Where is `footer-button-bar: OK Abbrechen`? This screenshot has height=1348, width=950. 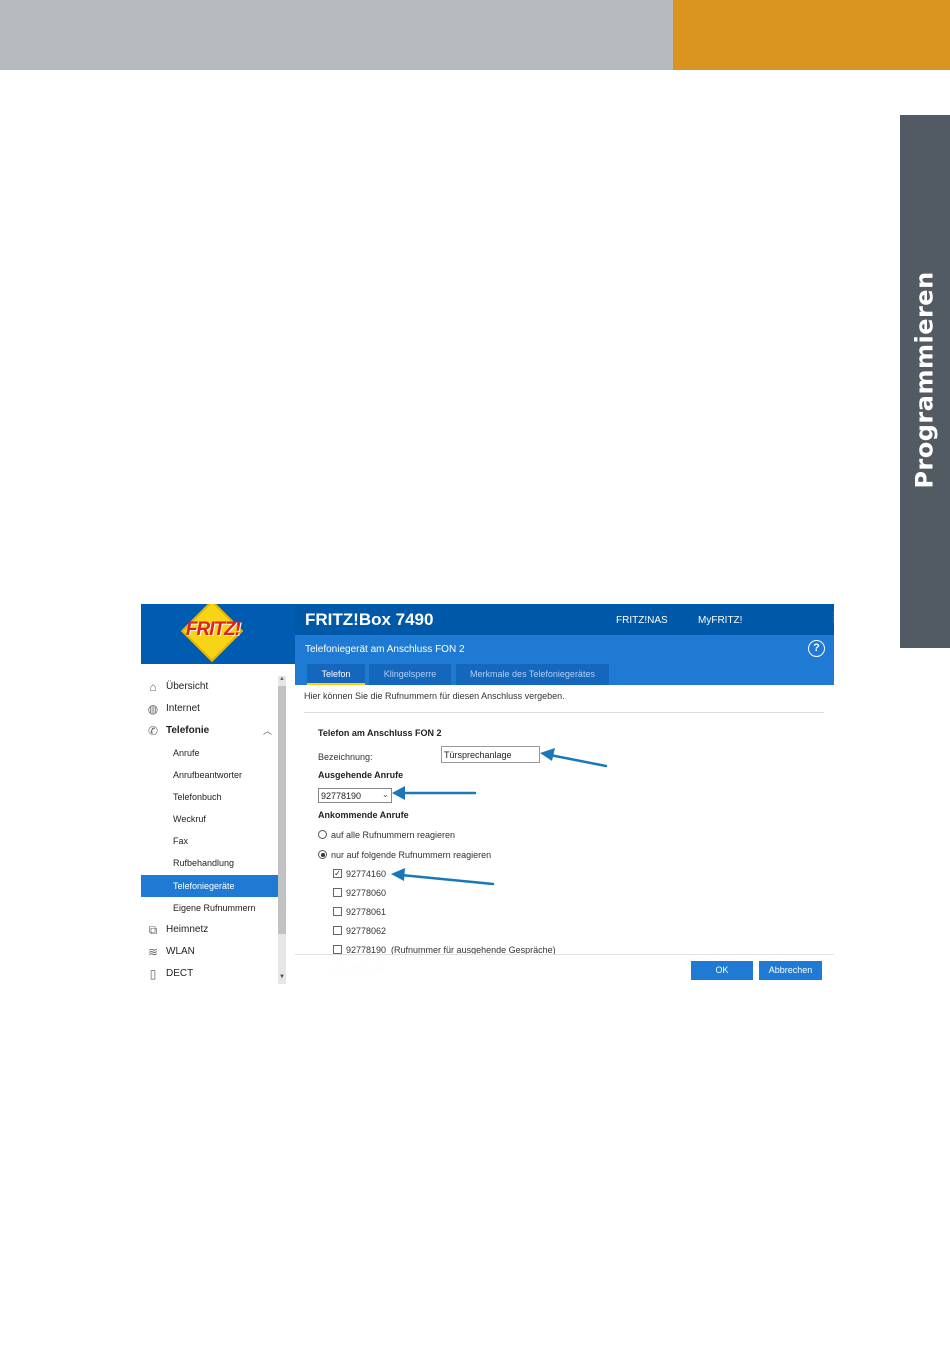
footer-button-bar: OK Abbrechen is located at coordinates (564, 969).